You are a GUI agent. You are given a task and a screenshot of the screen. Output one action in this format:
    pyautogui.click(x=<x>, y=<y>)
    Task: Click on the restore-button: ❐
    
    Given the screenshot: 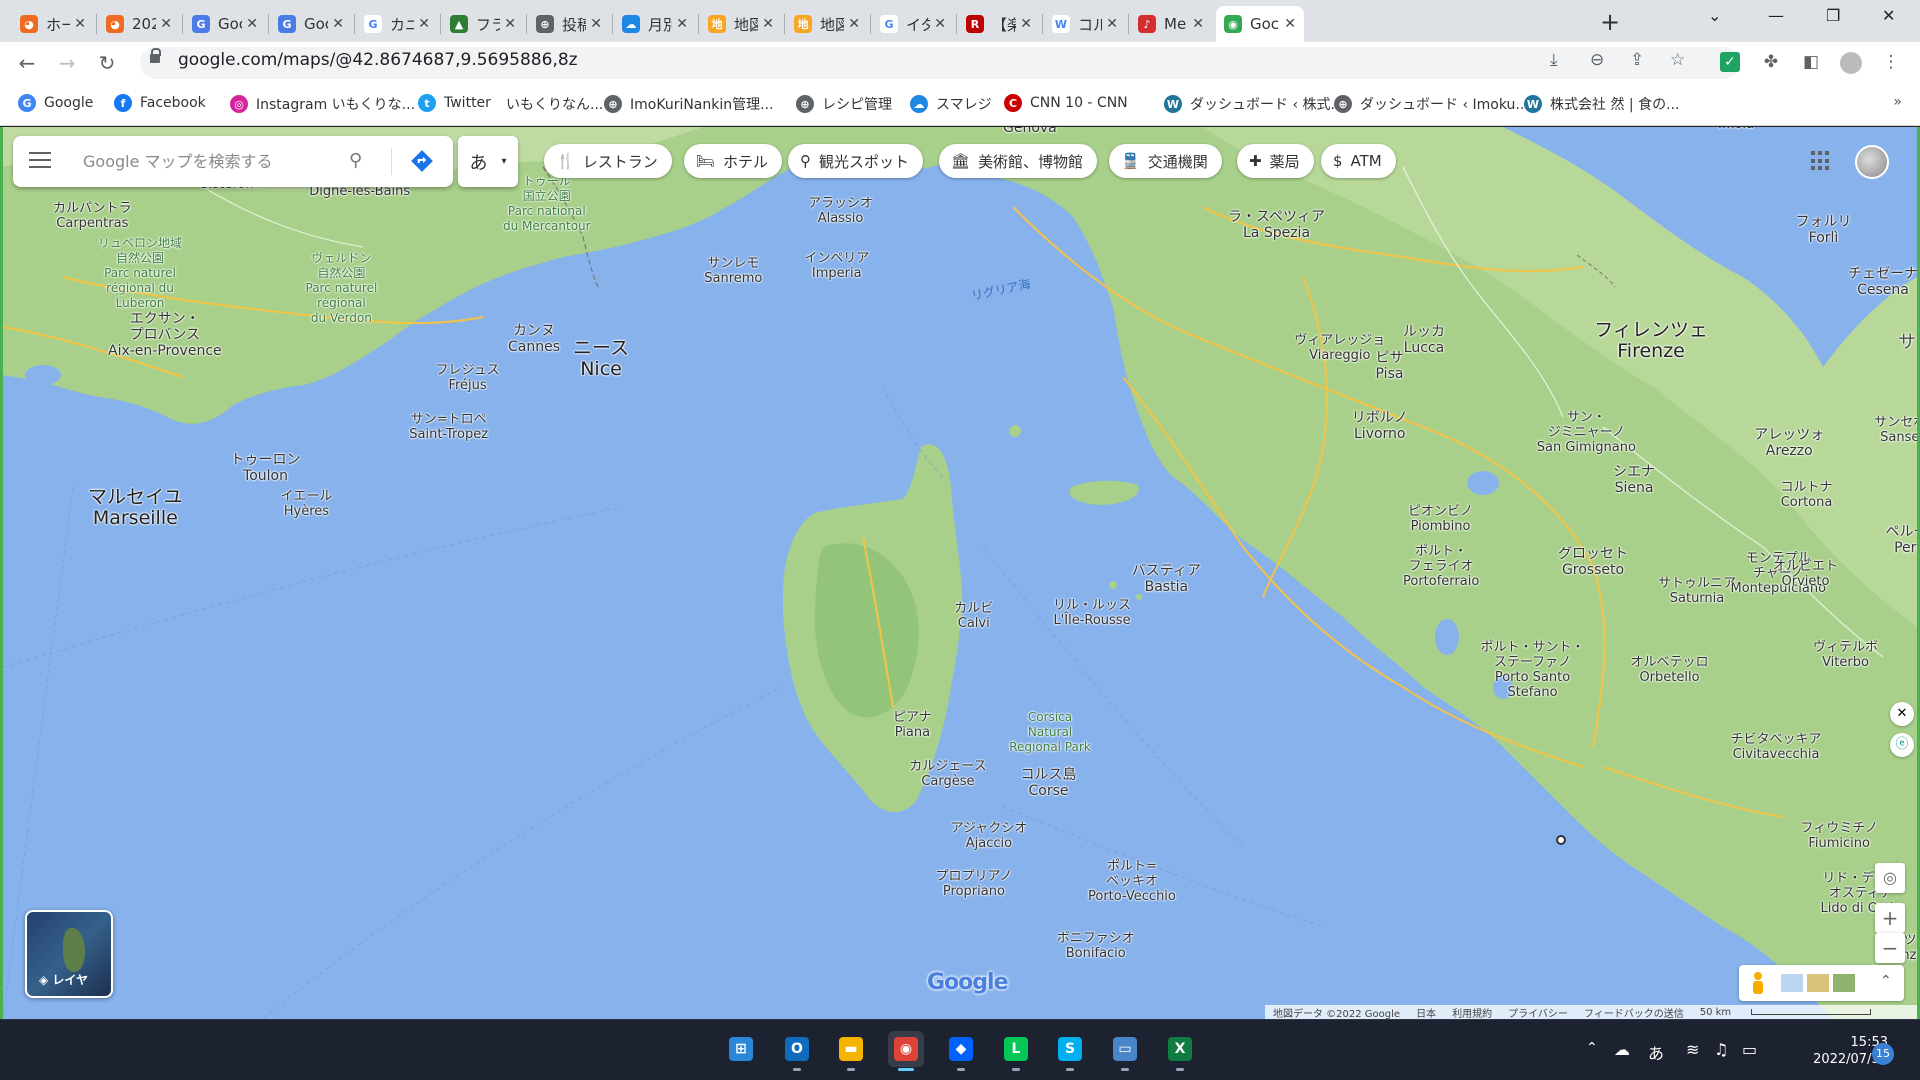 What is the action you would take?
    pyautogui.click(x=1833, y=15)
    